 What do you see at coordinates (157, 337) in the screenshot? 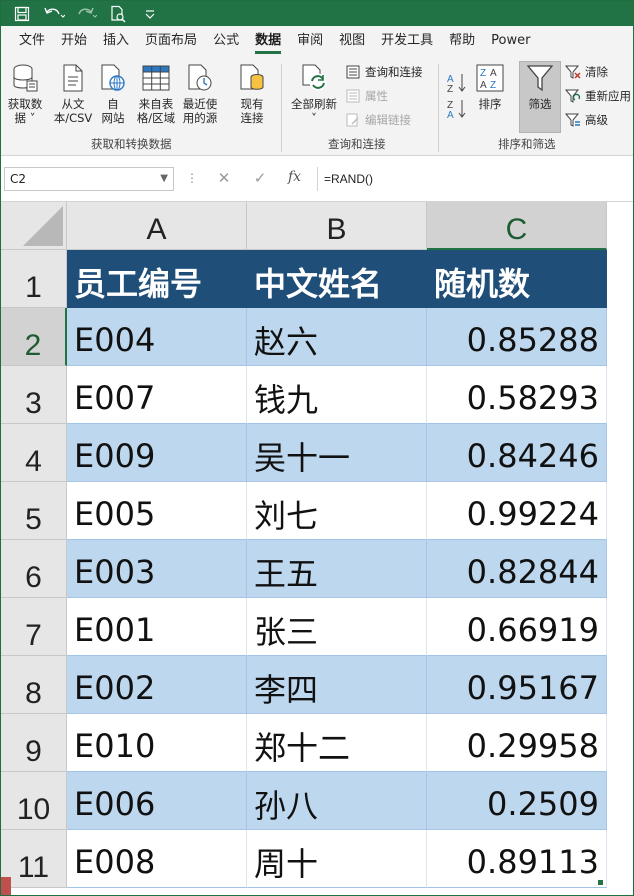
I see `table-cell: E004` at bounding box center [157, 337].